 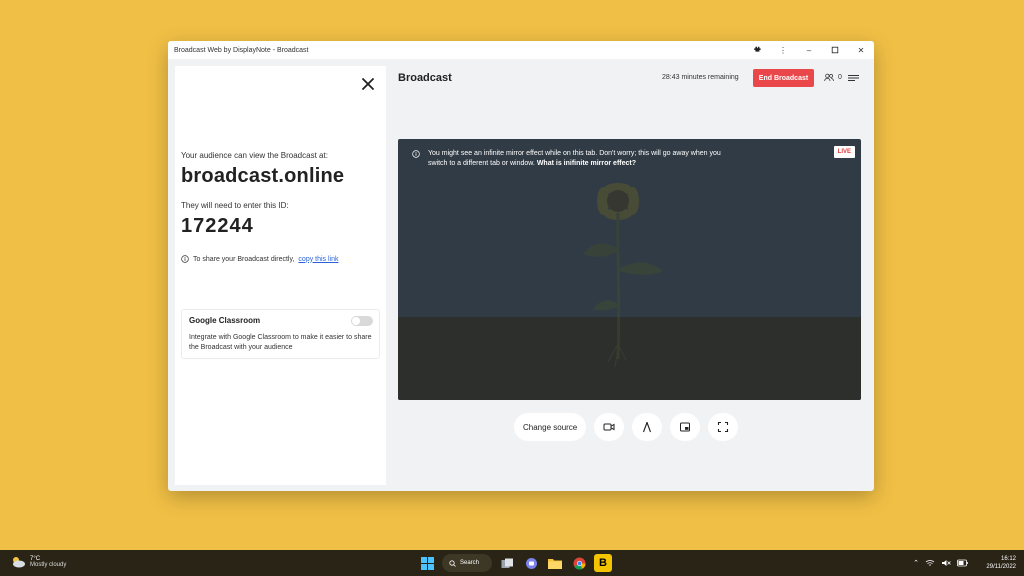 I want to click on weather-text: Mostly cloudy, so click(x=48, y=565).